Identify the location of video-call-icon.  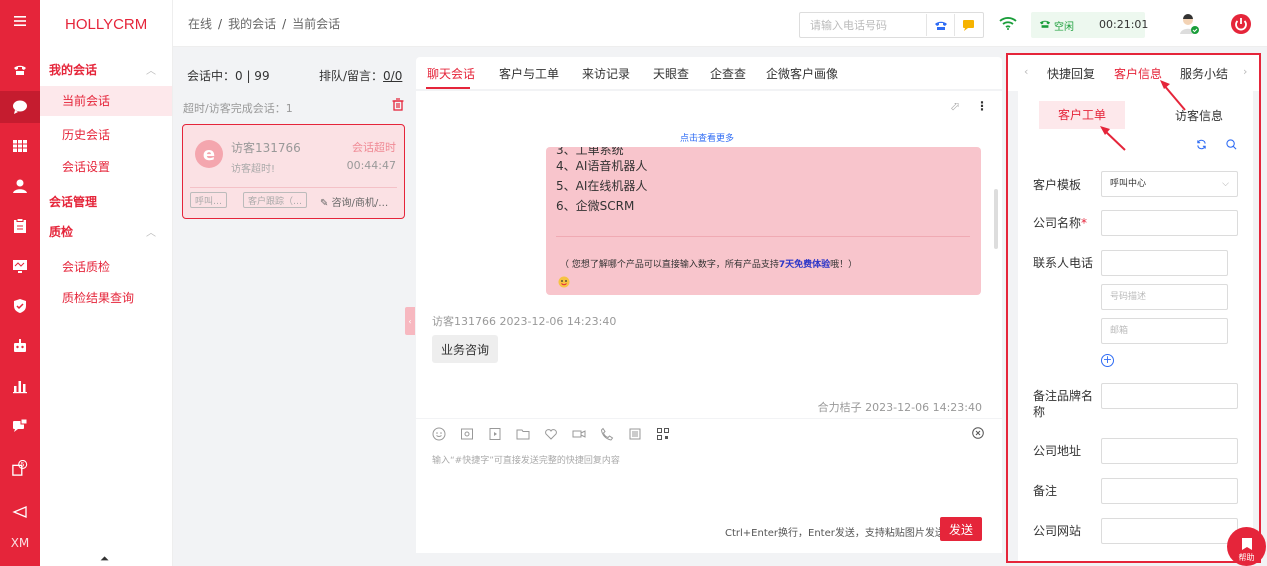
(579, 435).